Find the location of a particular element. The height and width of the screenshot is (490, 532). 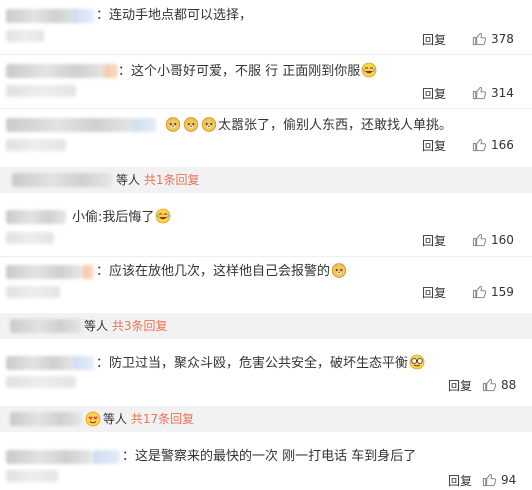

like-button: 378 is located at coordinates (502, 38).